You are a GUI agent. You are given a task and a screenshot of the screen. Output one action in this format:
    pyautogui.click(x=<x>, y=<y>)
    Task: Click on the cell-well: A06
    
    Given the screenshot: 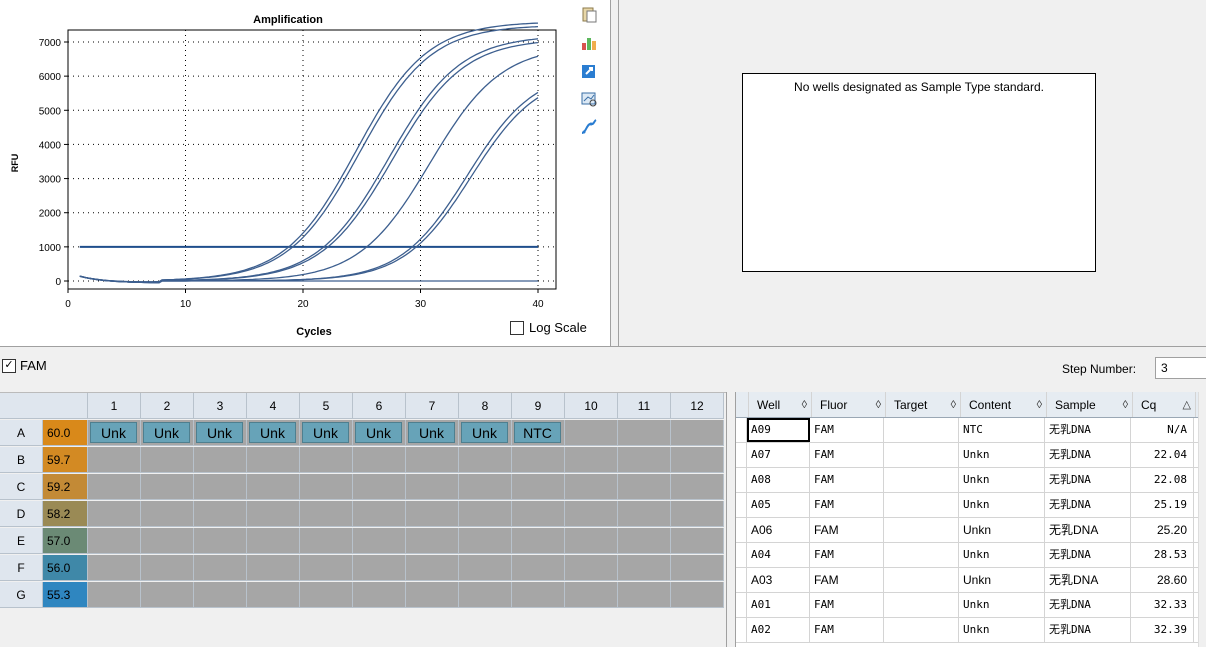 What is the action you would take?
    pyautogui.click(x=778, y=530)
    